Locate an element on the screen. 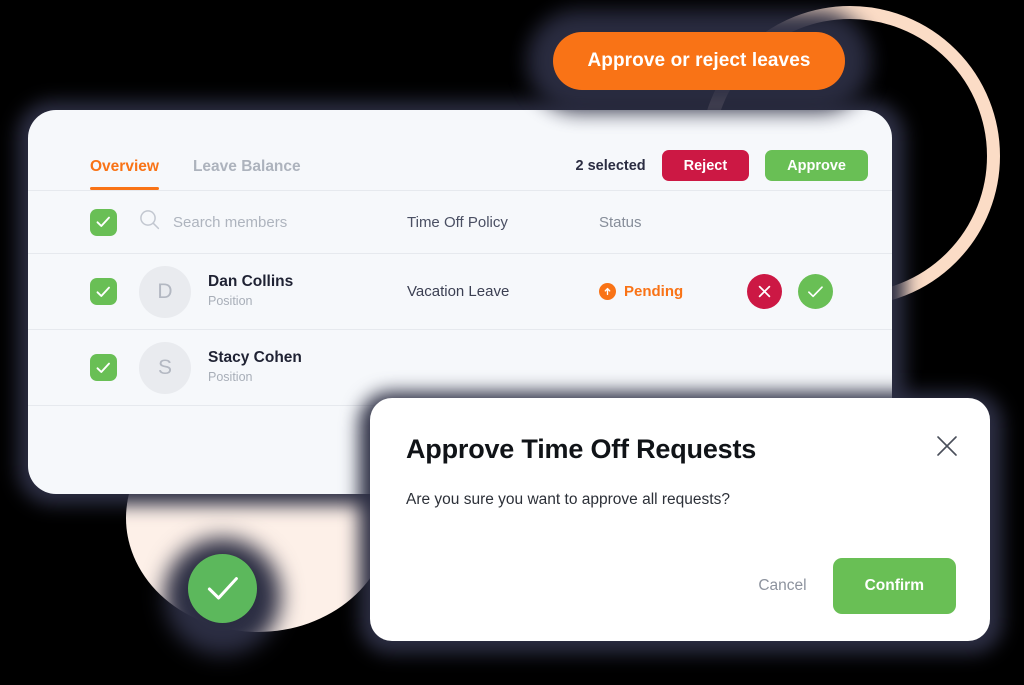  search-icon is located at coordinates (149, 222).